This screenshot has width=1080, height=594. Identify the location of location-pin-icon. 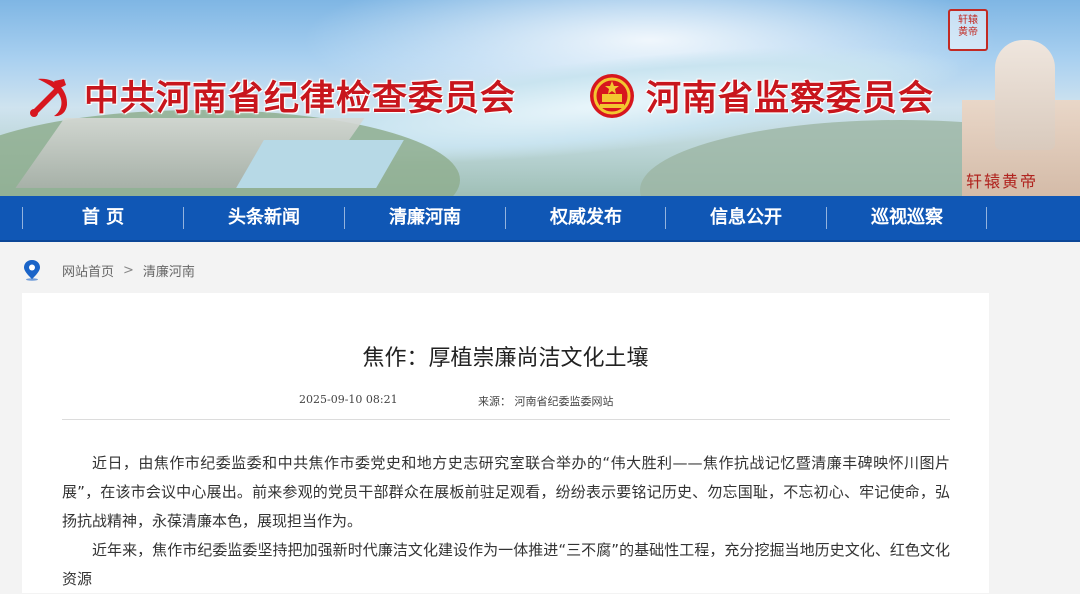
(32, 270).